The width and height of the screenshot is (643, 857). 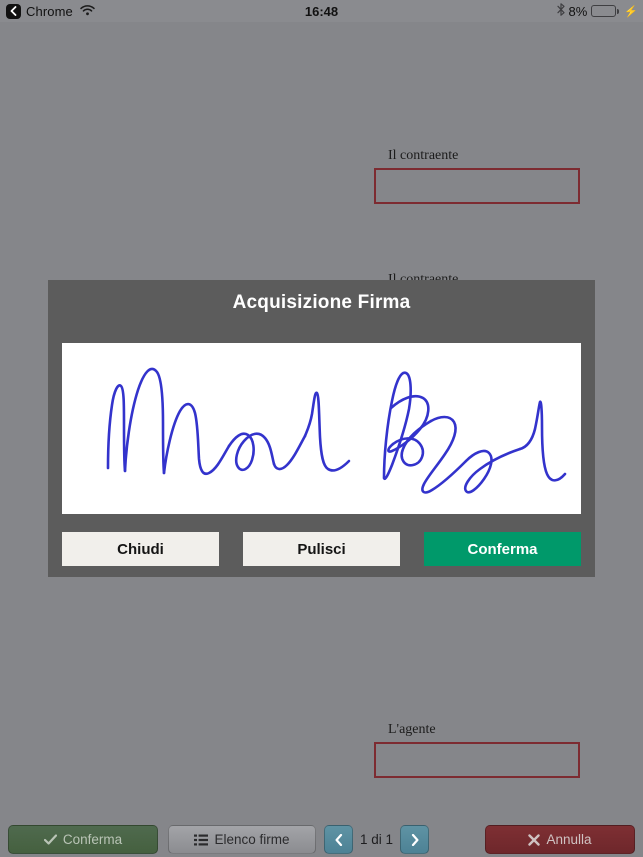 I want to click on dialog-actions: Chiudi Pulisci Conferma, so click(x=321, y=549).